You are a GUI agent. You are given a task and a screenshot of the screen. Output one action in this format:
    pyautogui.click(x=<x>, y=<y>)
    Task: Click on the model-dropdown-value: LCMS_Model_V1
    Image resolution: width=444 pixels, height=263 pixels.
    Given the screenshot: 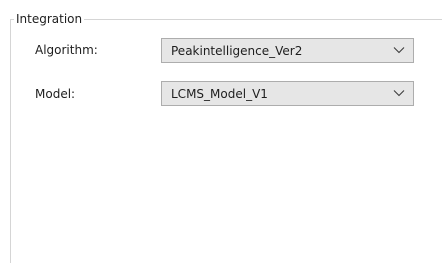 What is the action you would take?
    pyautogui.click(x=219, y=94)
    